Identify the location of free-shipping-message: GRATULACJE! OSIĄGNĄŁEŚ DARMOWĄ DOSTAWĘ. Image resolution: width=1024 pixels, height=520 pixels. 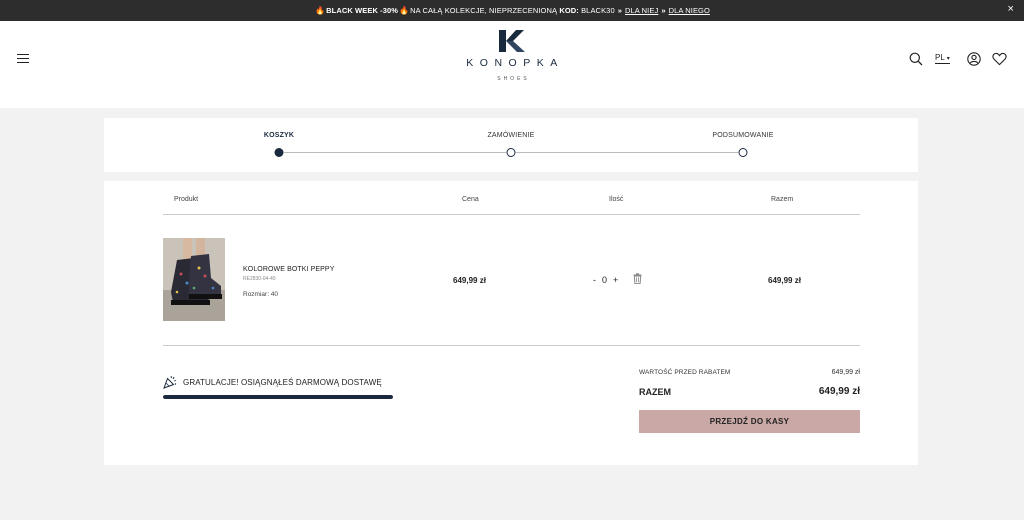
(272, 382).